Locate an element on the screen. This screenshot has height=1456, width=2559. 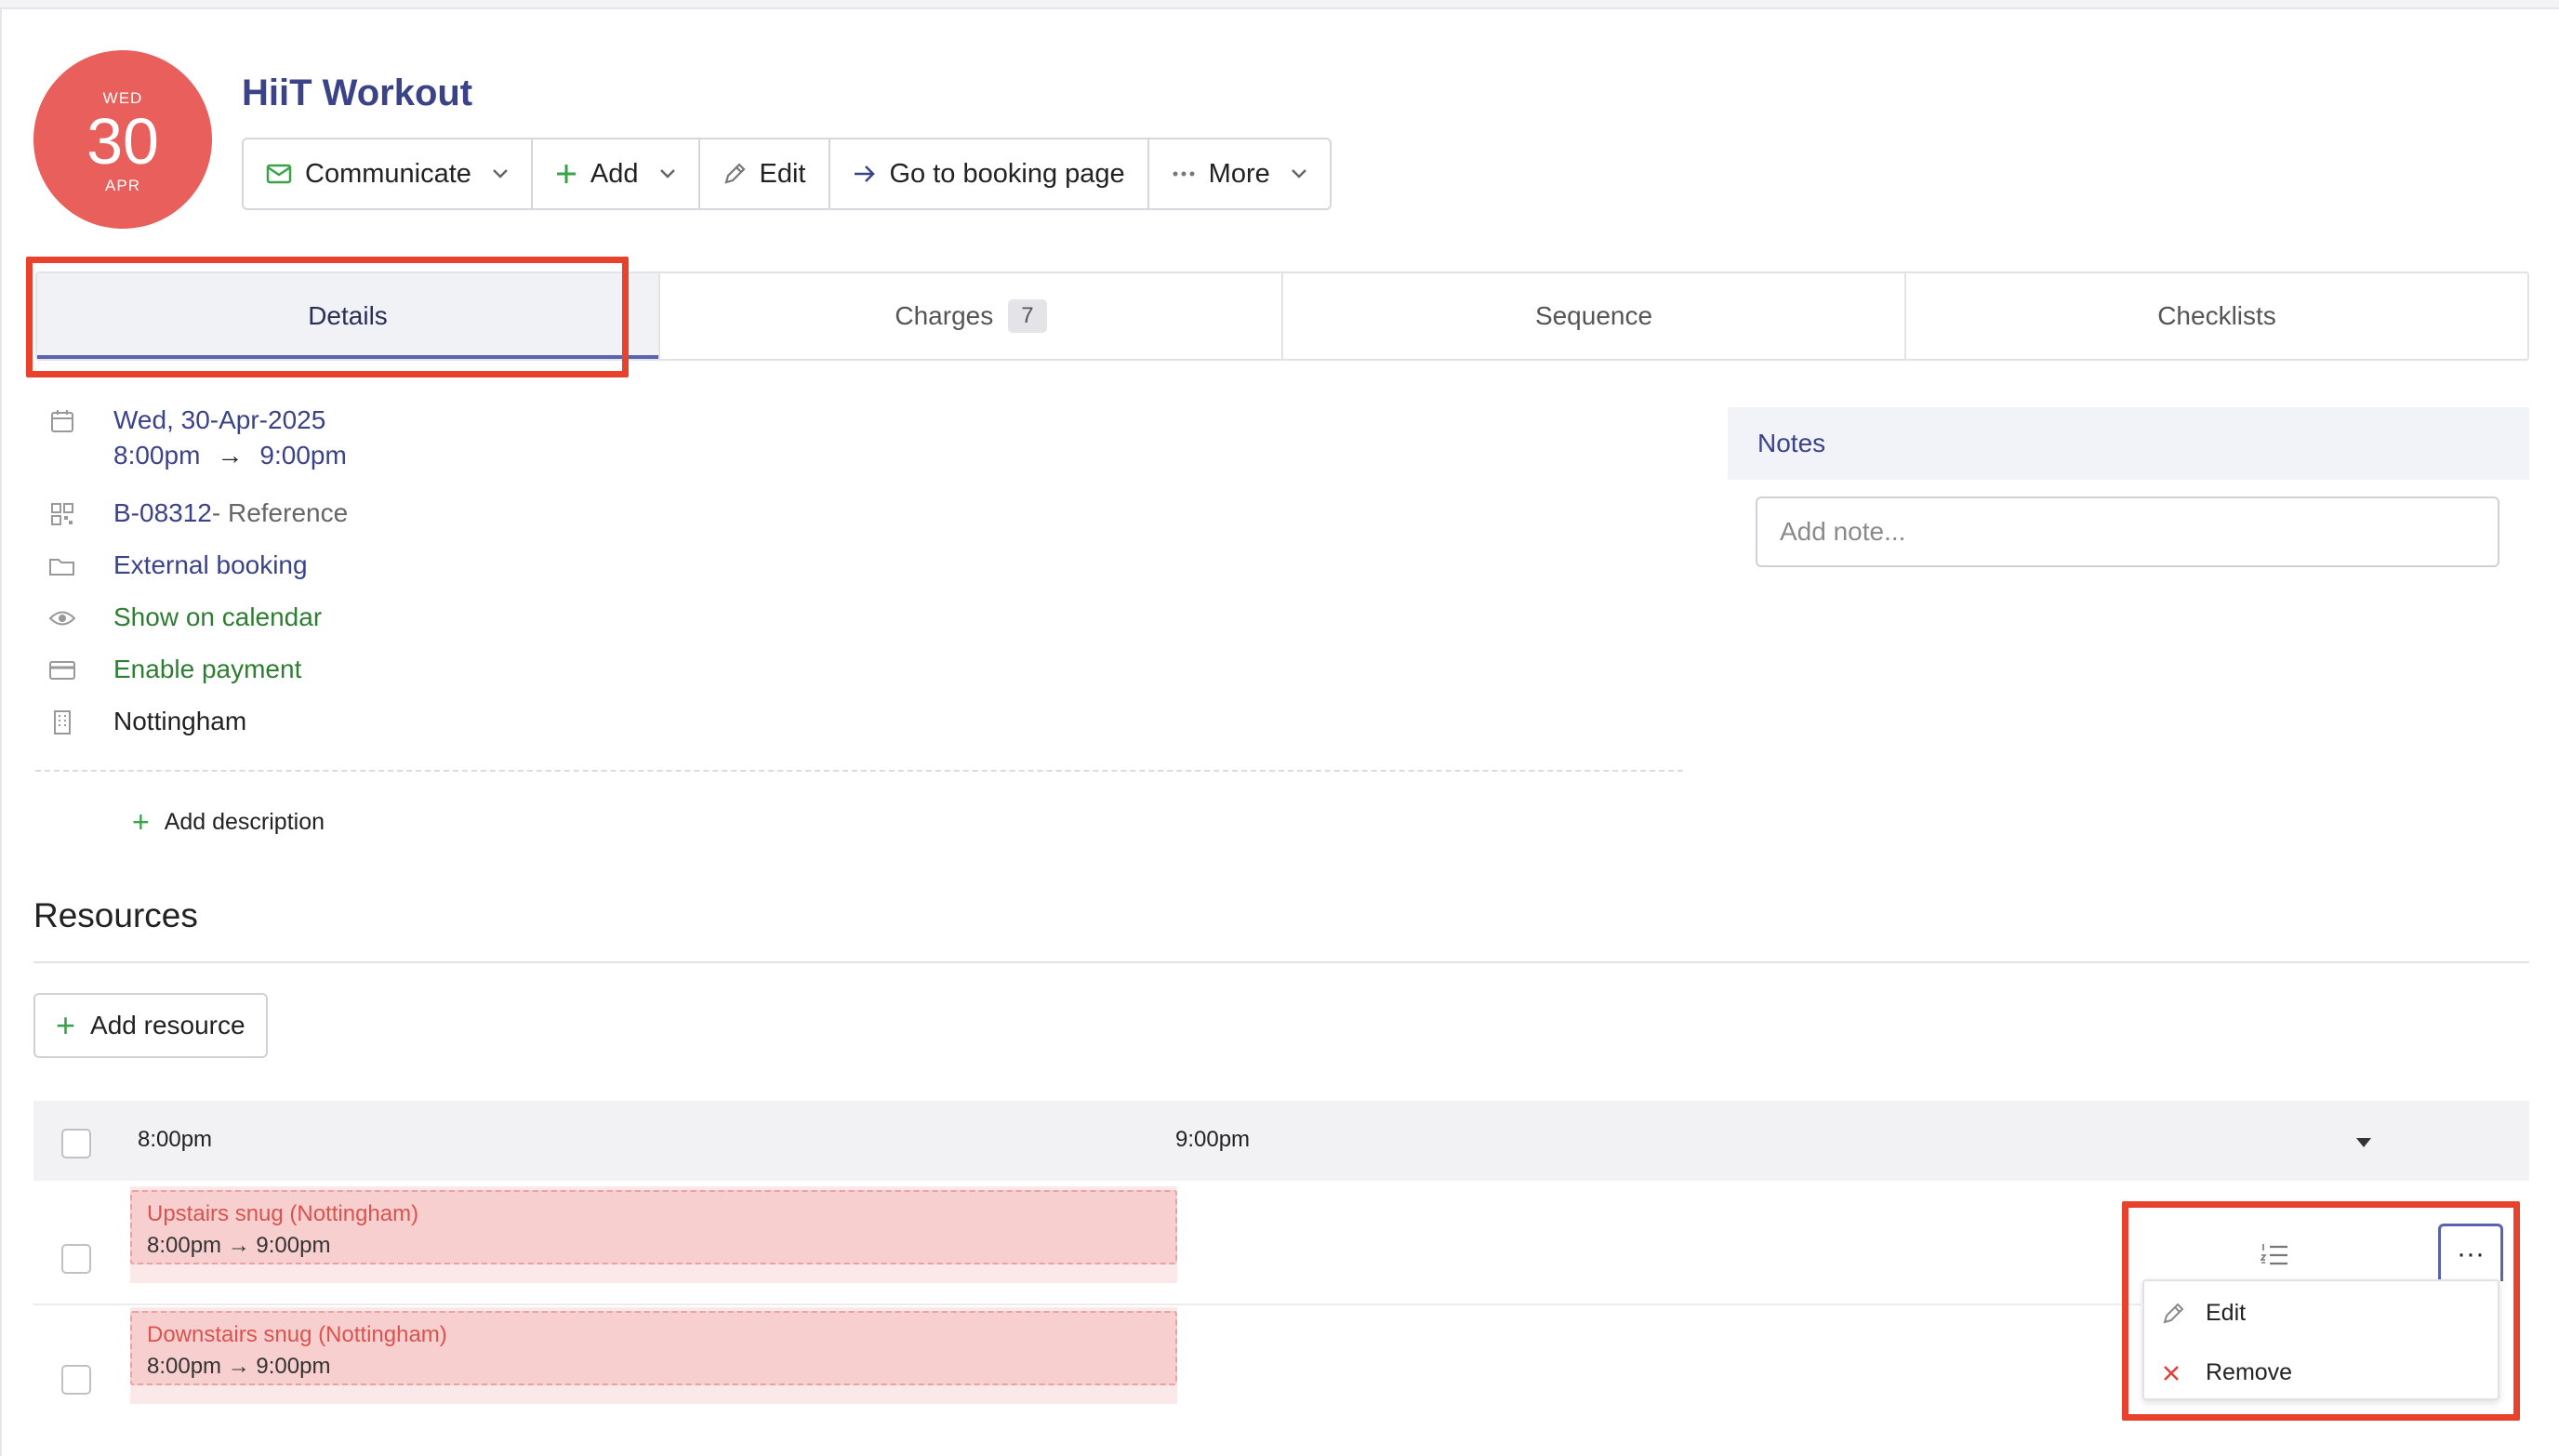
row-actions-dropdown: Edit Remove is located at coordinates (2320, 1339).